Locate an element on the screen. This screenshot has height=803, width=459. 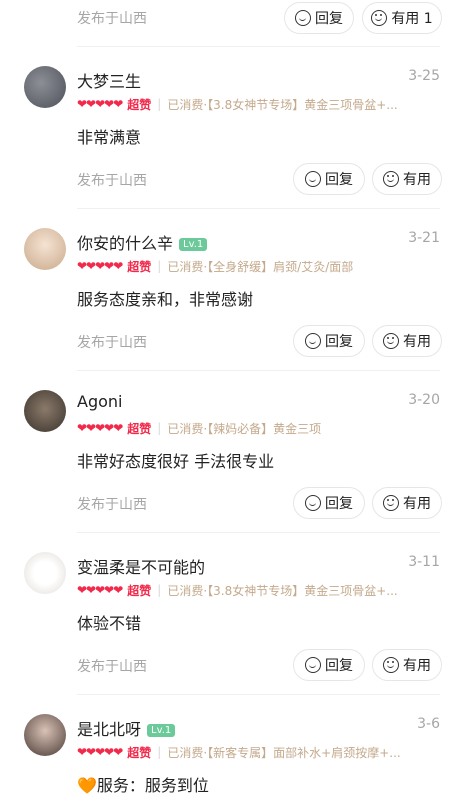
previous-review-footer: 发布于山西 回复 有用 1 is located at coordinates (229, 18).